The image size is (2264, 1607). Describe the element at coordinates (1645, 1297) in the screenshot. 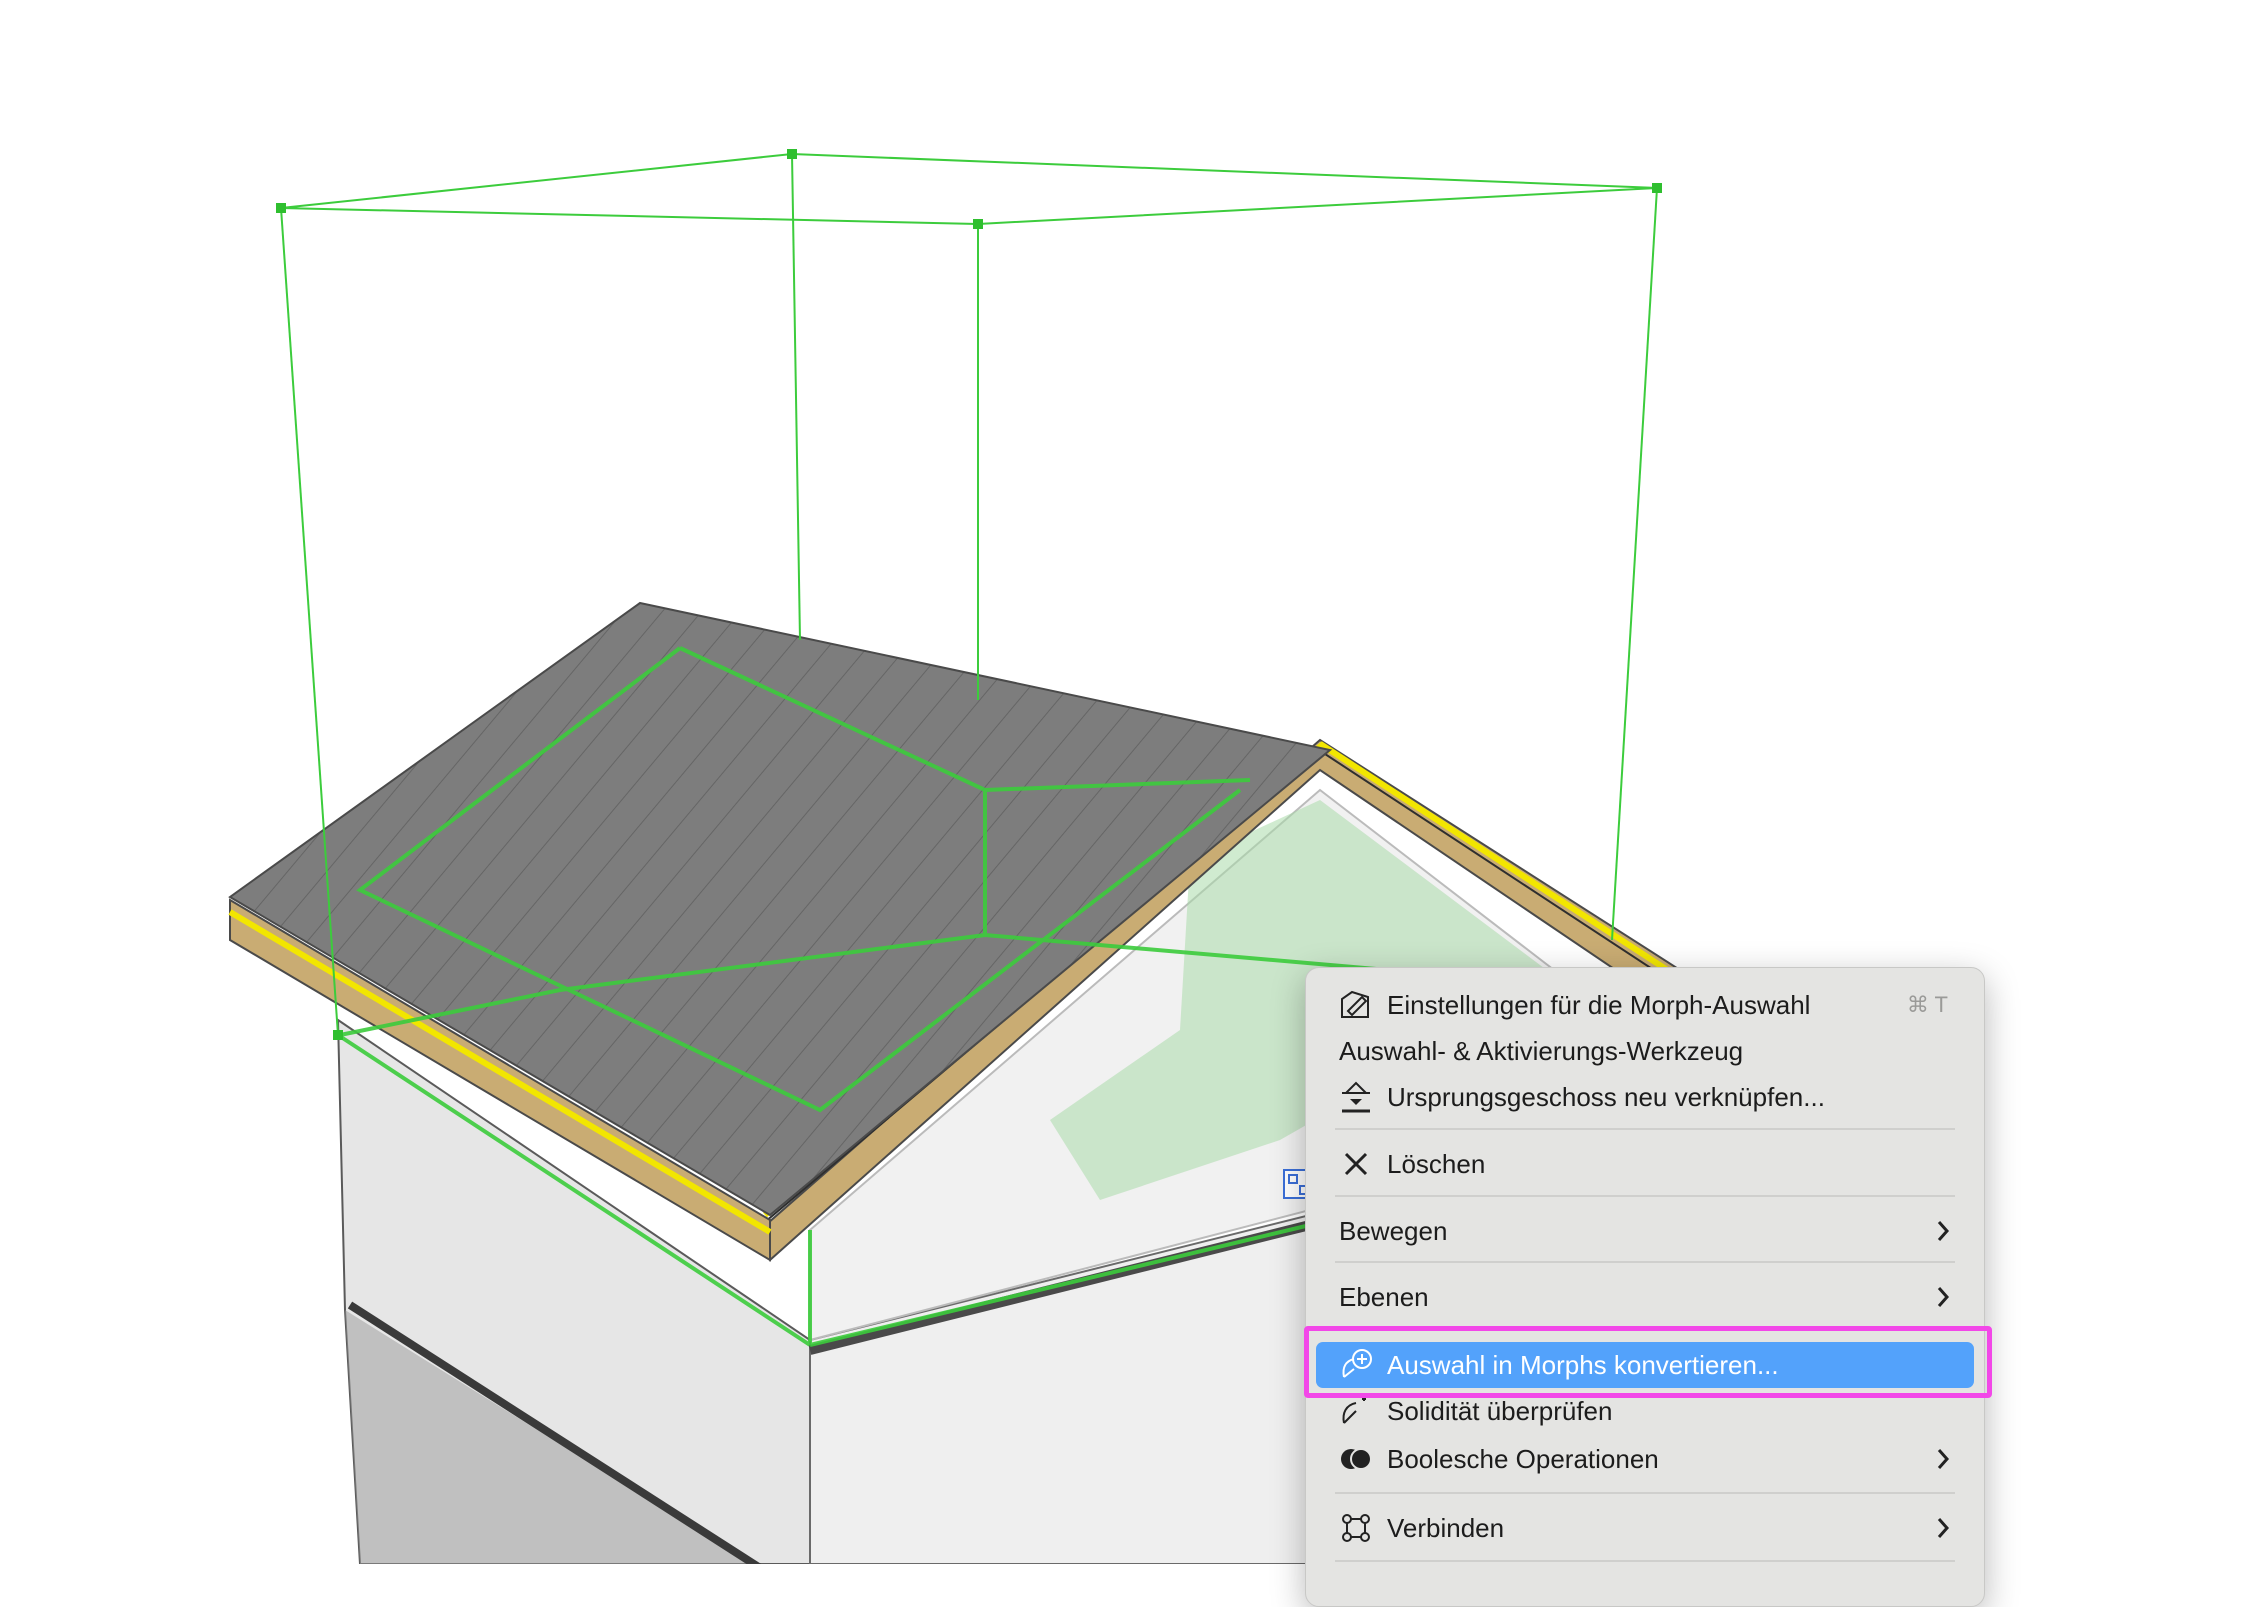

I see `menu-item-layers: Ebenen` at that location.